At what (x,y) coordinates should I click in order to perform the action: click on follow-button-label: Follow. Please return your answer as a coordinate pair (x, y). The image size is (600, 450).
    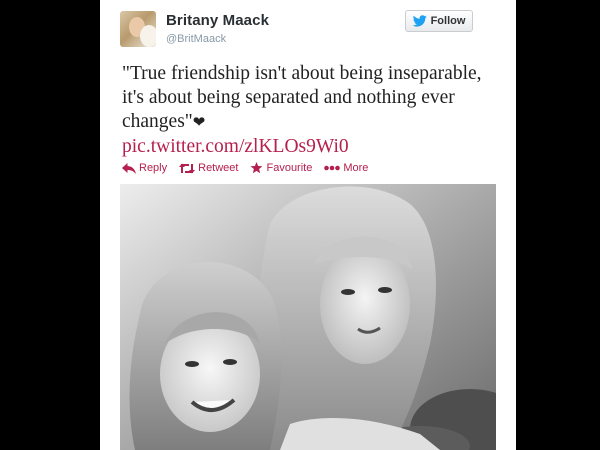
    Looking at the image, I should click on (448, 21).